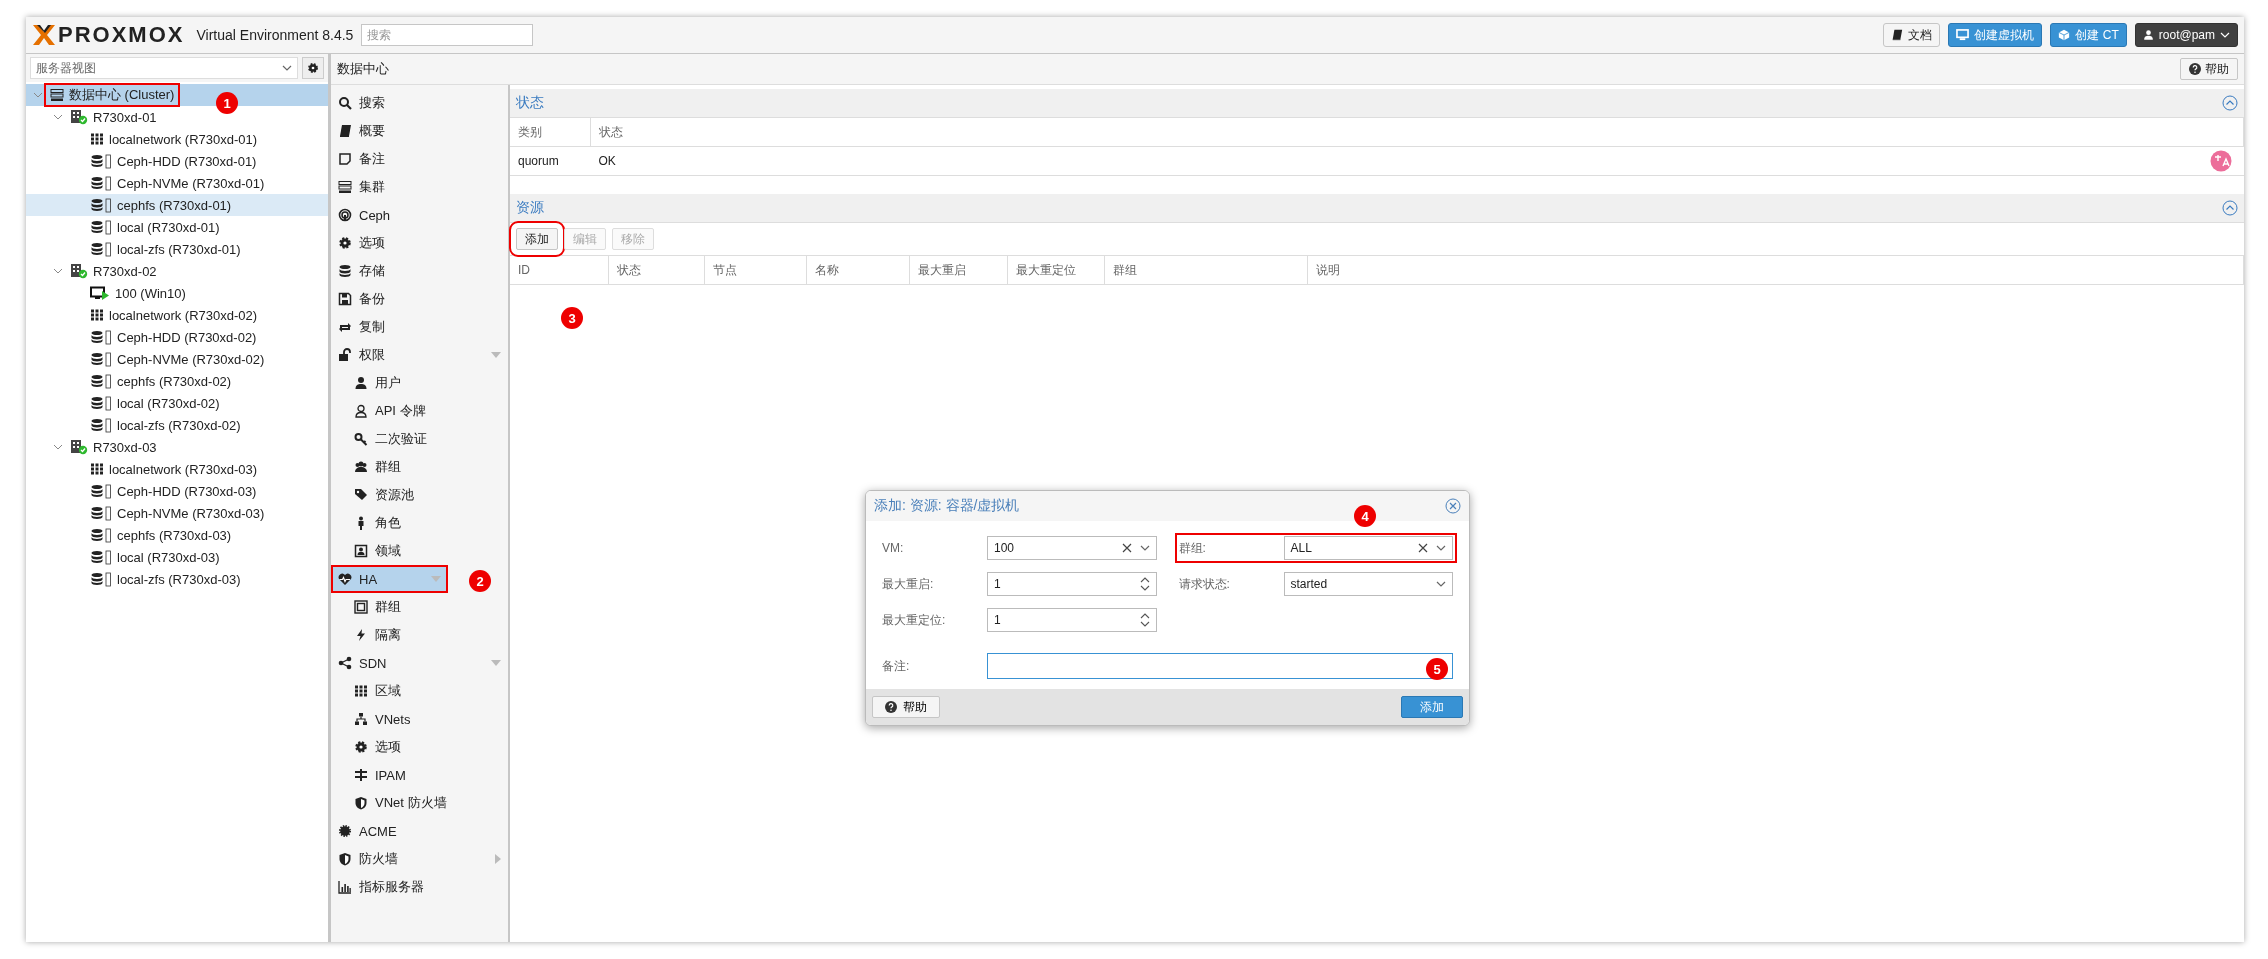 This screenshot has width=2268, height=959. I want to click on tree-item: R730xd-02, so click(177, 271).